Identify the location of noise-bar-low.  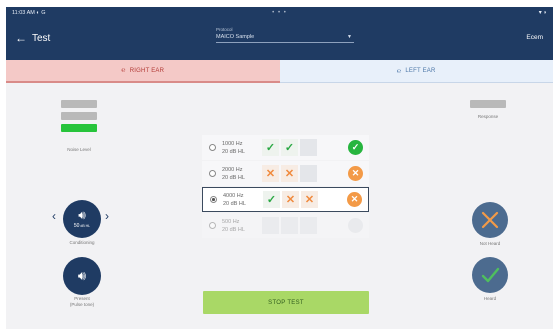
(79, 128).